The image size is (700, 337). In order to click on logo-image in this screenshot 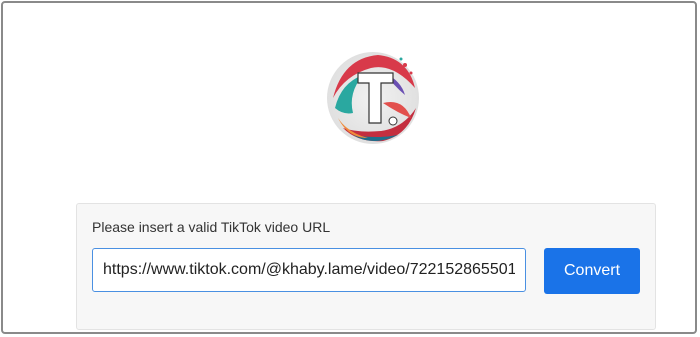, I will do `click(373, 98)`.